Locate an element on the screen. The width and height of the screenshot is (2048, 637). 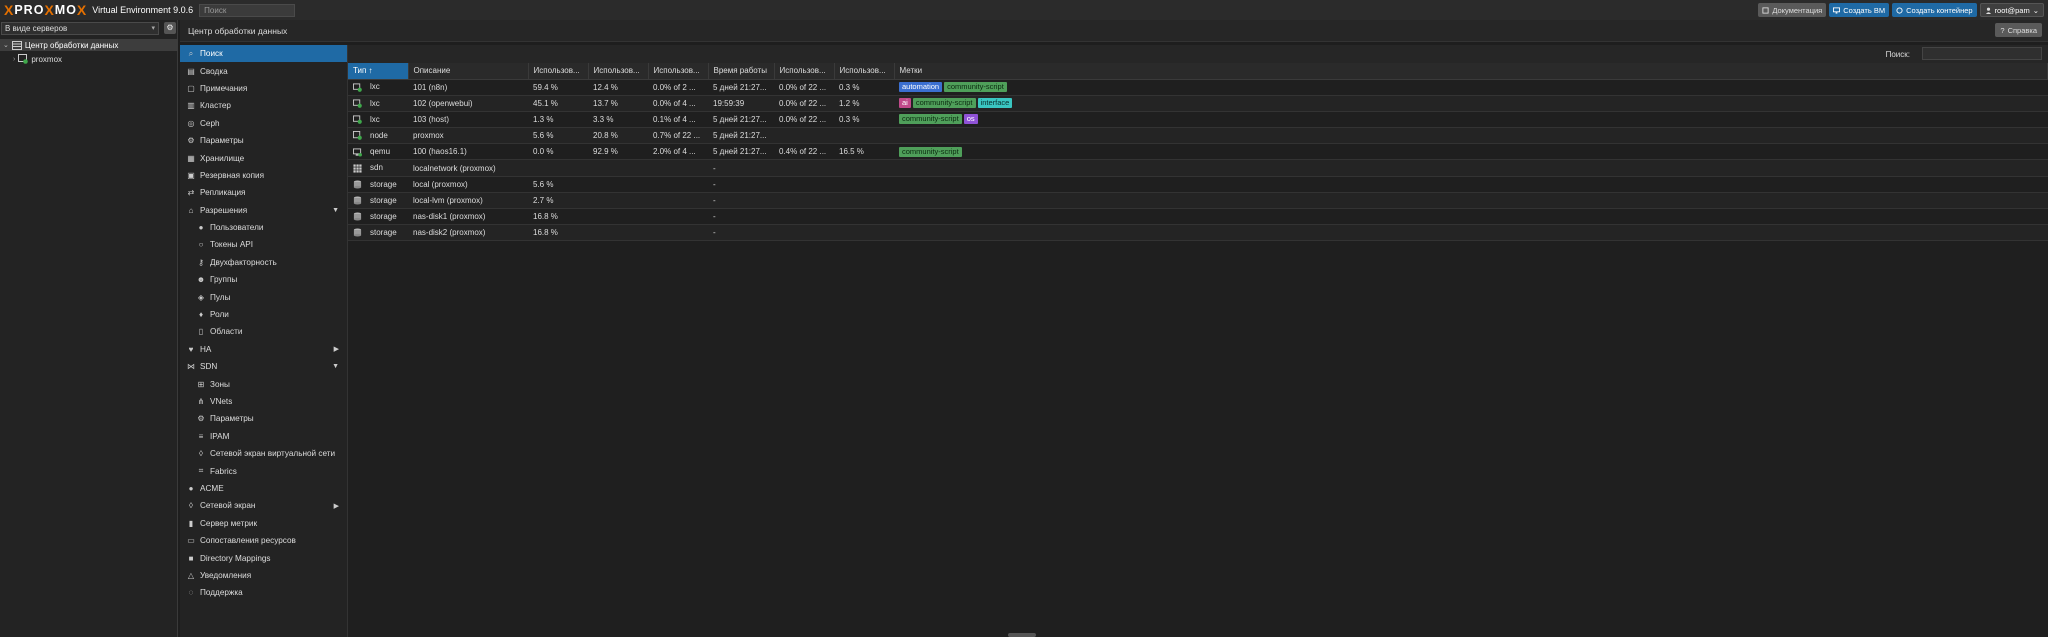
view-selector: В виде серверов ▾ is located at coordinates (80, 28).